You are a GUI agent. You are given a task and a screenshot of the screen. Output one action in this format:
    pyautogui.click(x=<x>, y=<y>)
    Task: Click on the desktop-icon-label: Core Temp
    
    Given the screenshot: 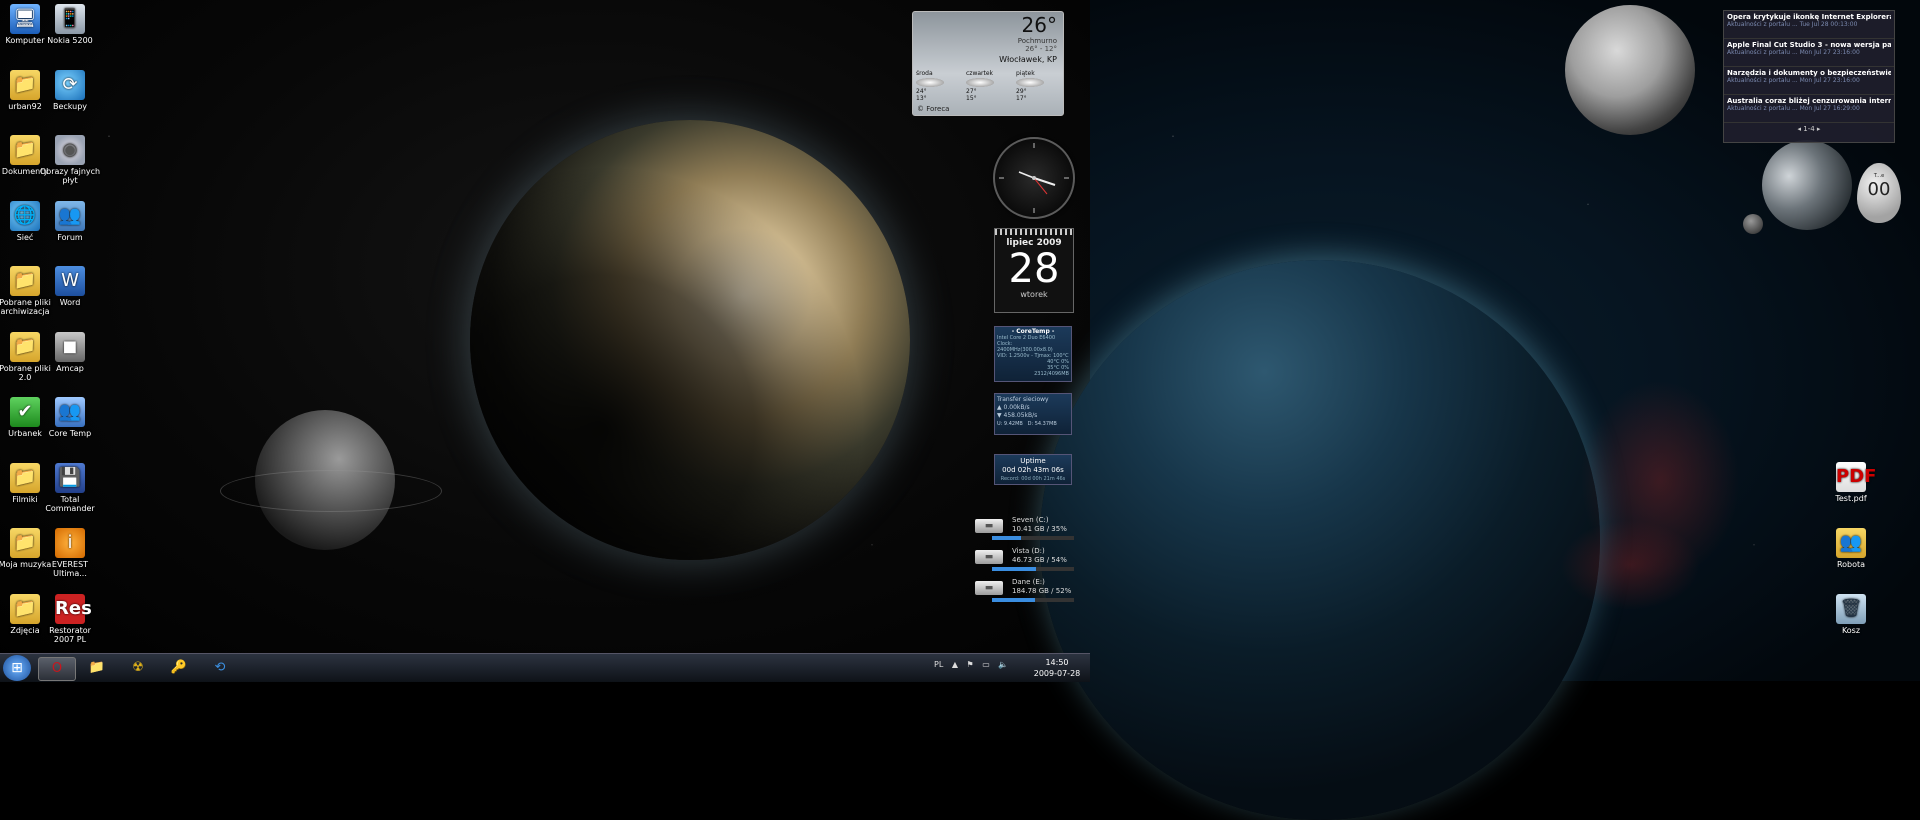 What is the action you would take?
    pyautogui.click(x=70, y=433)
    